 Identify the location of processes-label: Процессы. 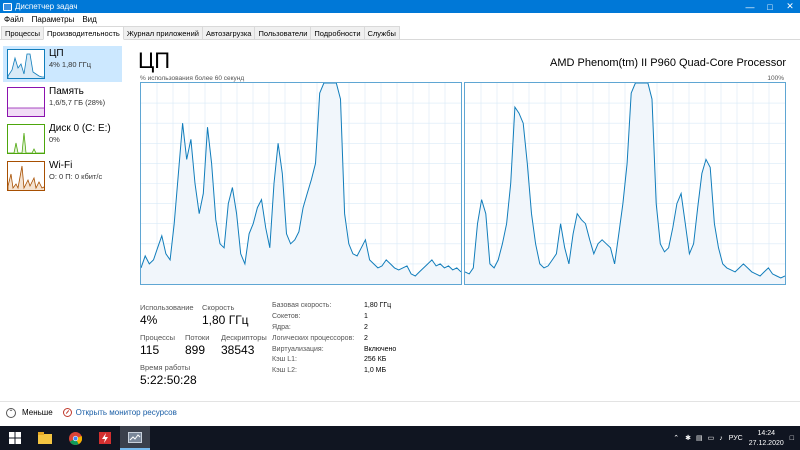
(158, 337).